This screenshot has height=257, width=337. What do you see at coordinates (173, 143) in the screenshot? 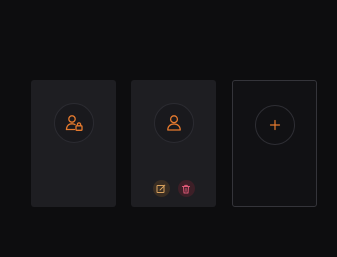
I see `profile-card` at bounding box center [173, 143].